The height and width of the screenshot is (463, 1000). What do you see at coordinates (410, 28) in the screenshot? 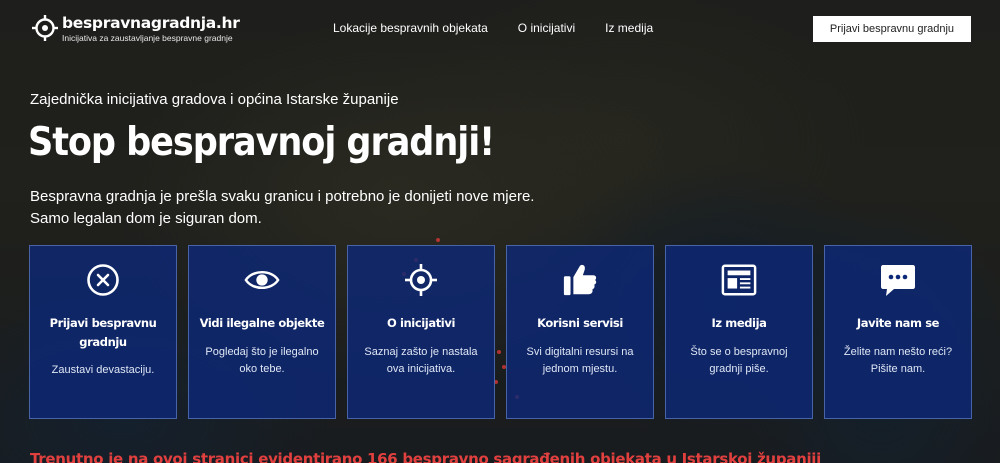
I see `nav-lokacije: Lokacije bespravnih objekata` at bounding box center [410, 28].